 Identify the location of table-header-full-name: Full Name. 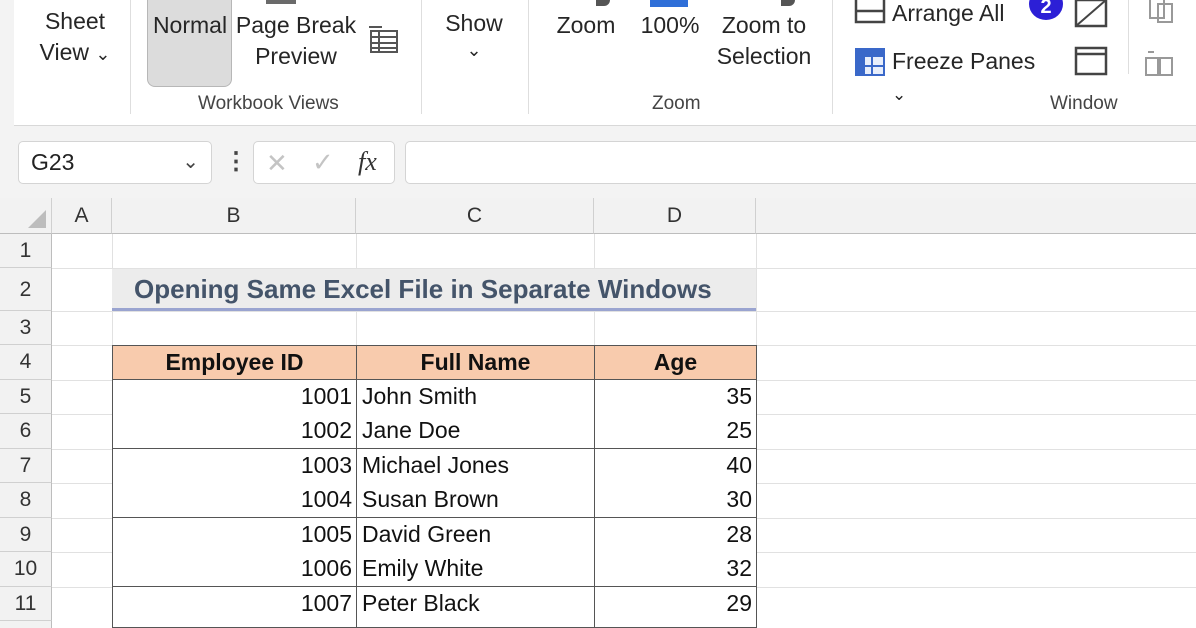
(475, 362).